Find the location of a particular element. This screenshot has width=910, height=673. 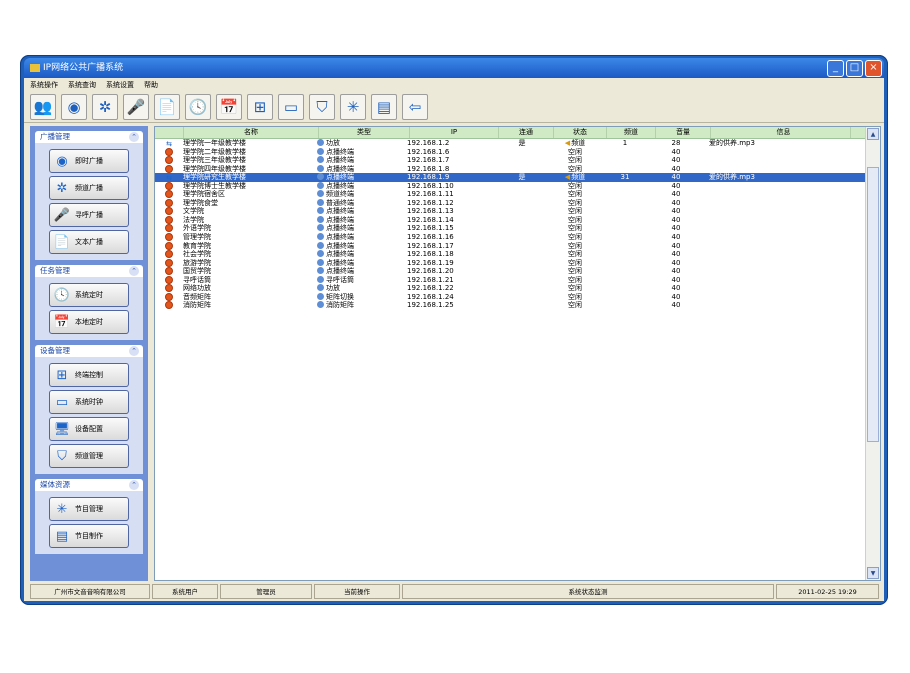

menu-item: 系统操作 is located at coordinates (44, 85).